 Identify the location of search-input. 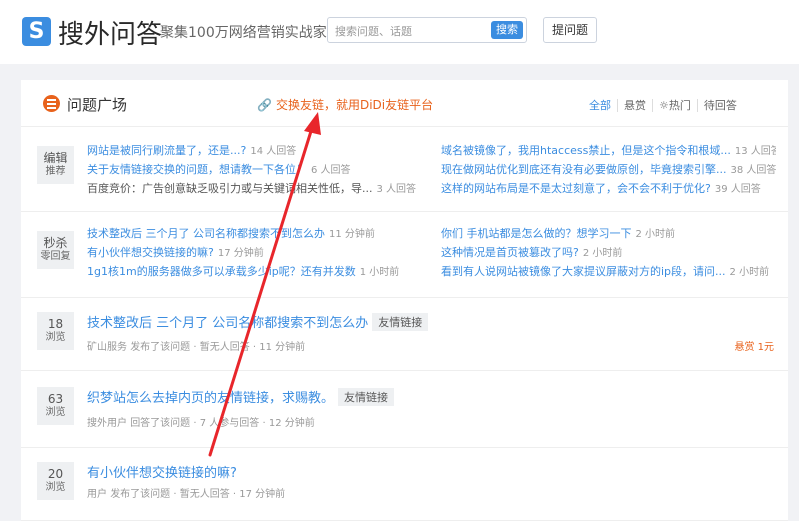
(410, 31).